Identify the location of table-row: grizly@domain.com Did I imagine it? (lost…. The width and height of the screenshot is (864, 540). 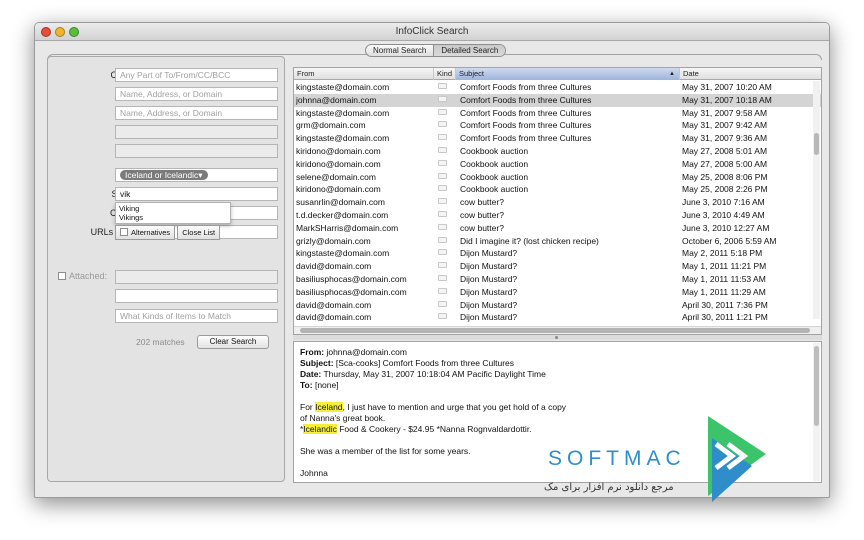
(557, 241).